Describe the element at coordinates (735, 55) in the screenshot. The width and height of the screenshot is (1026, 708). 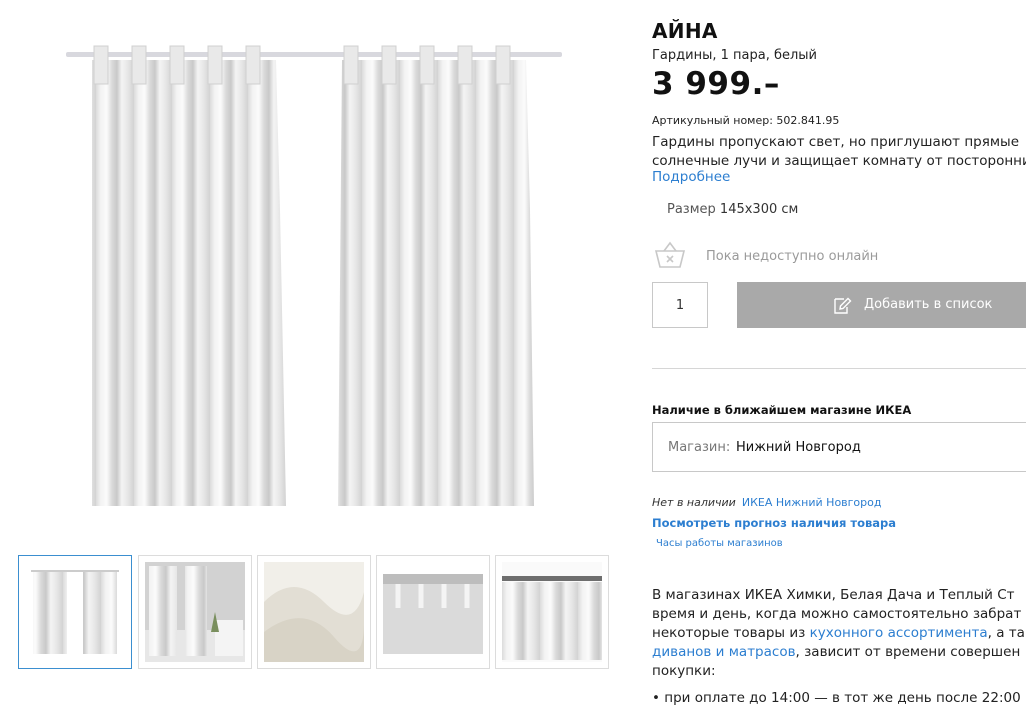
I see `product-subtitle: Гардины, 1 пара, белый` at that location.